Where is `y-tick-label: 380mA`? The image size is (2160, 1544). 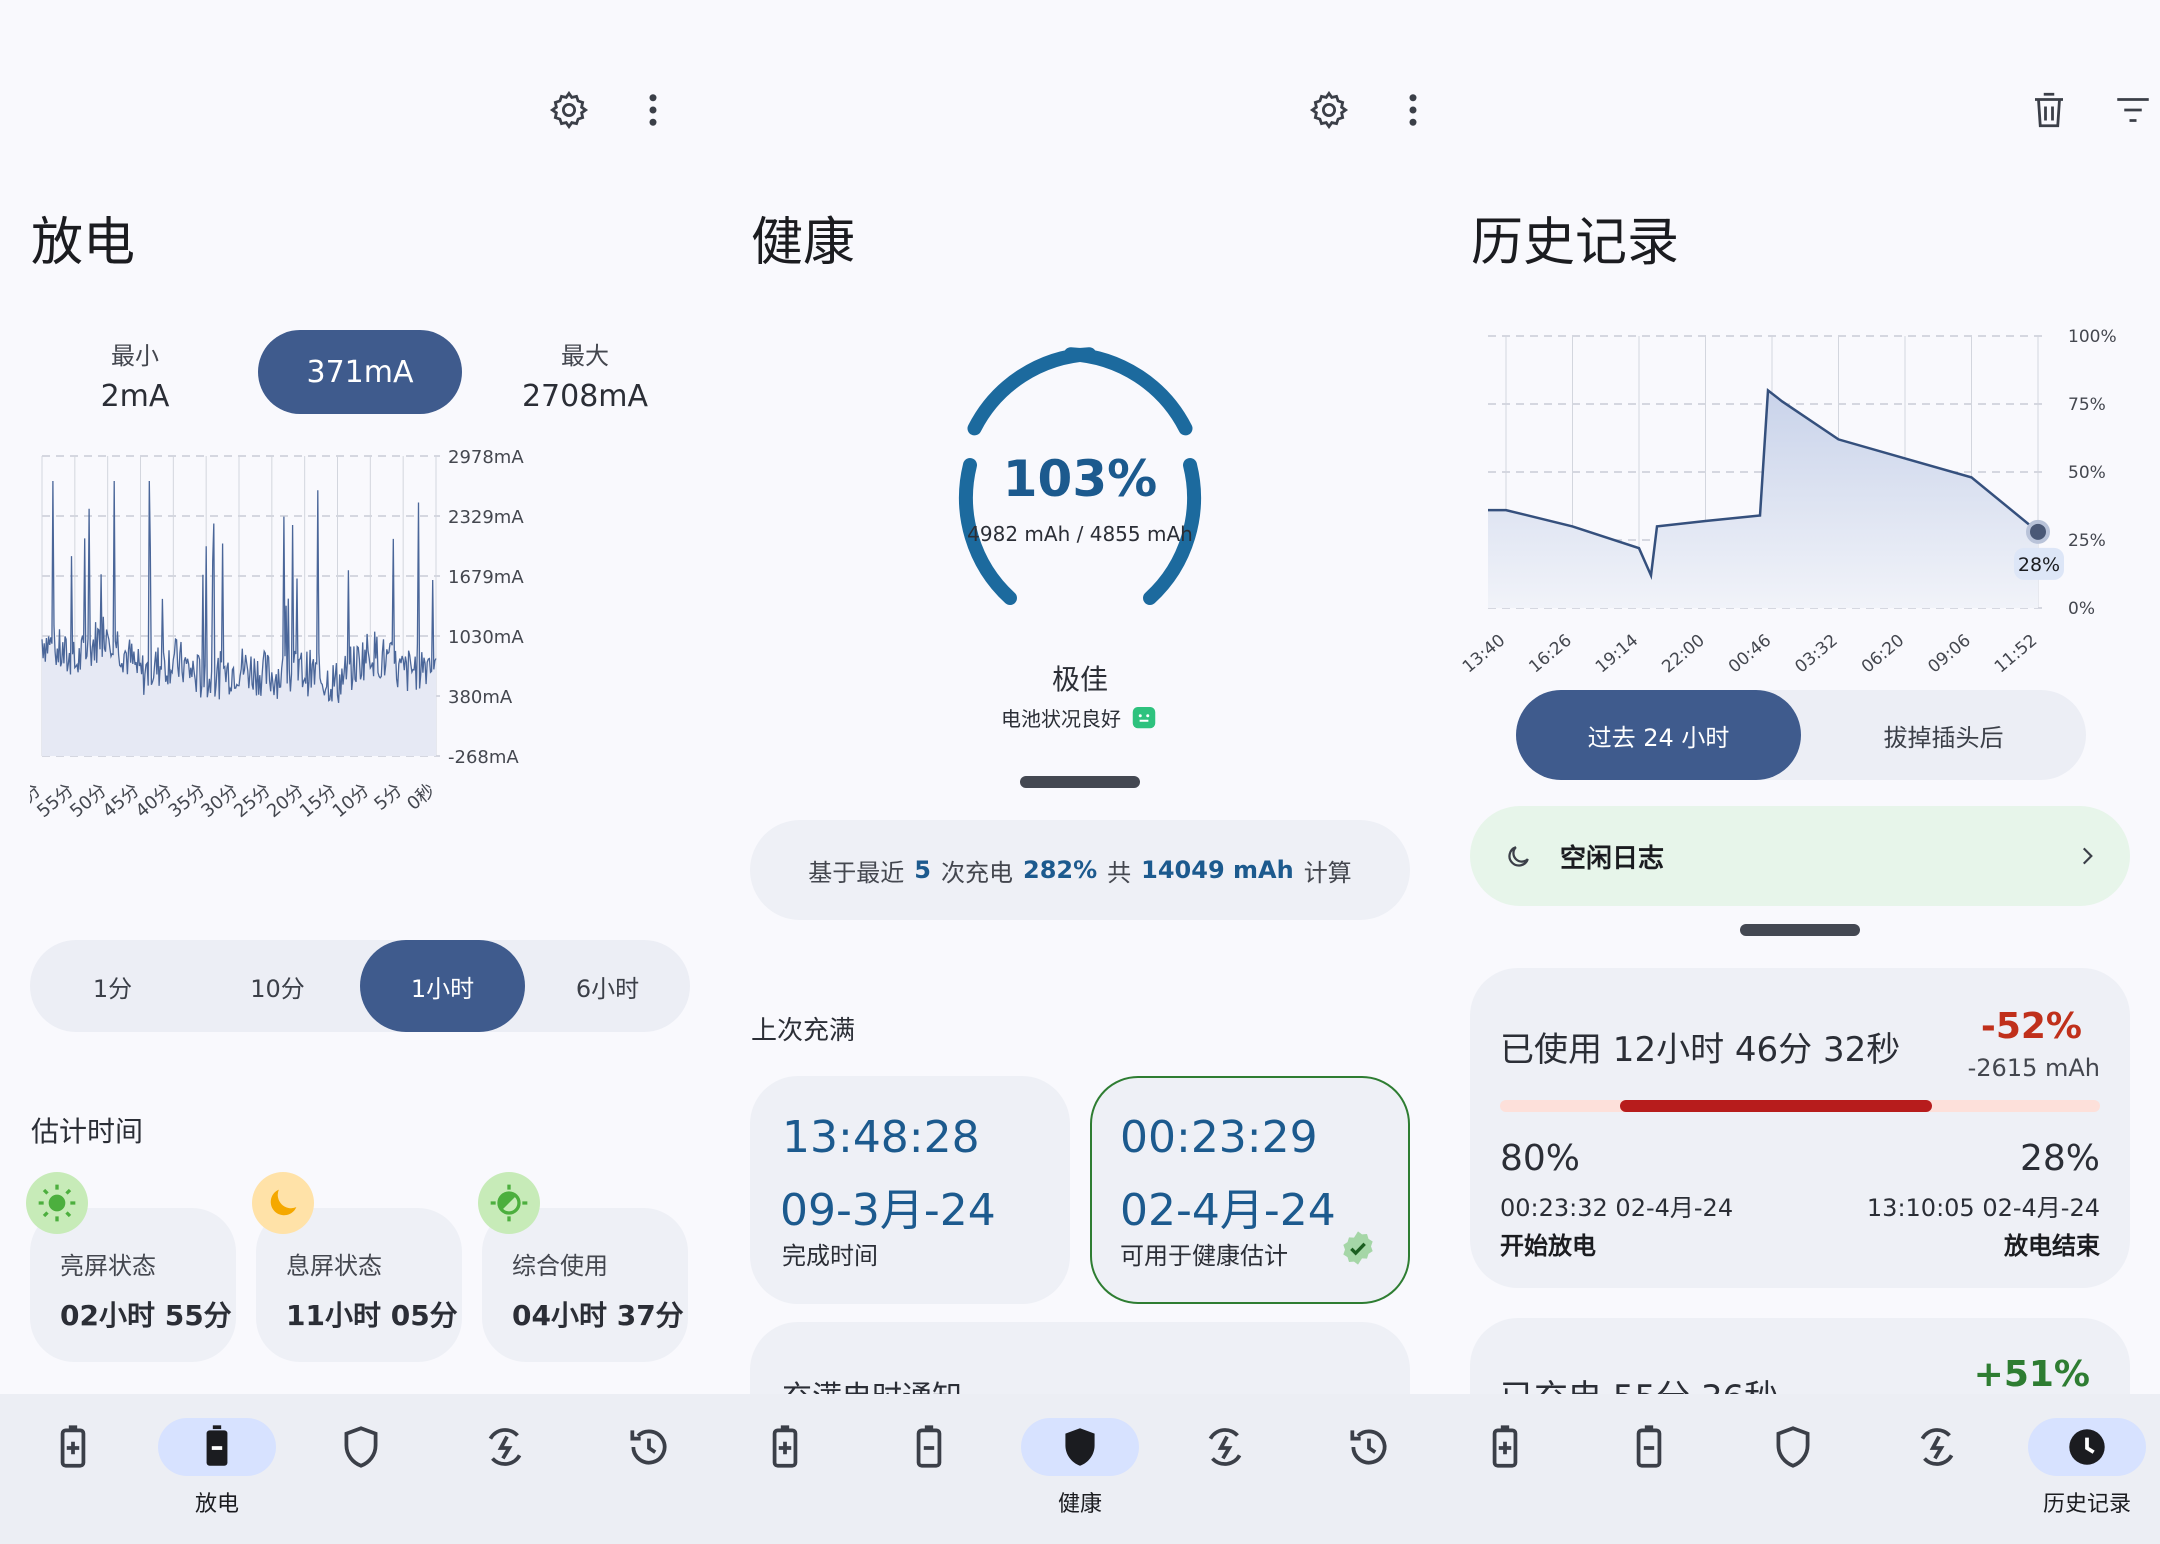
y-tick-label: 380mA is located at coordinates (480, 697).